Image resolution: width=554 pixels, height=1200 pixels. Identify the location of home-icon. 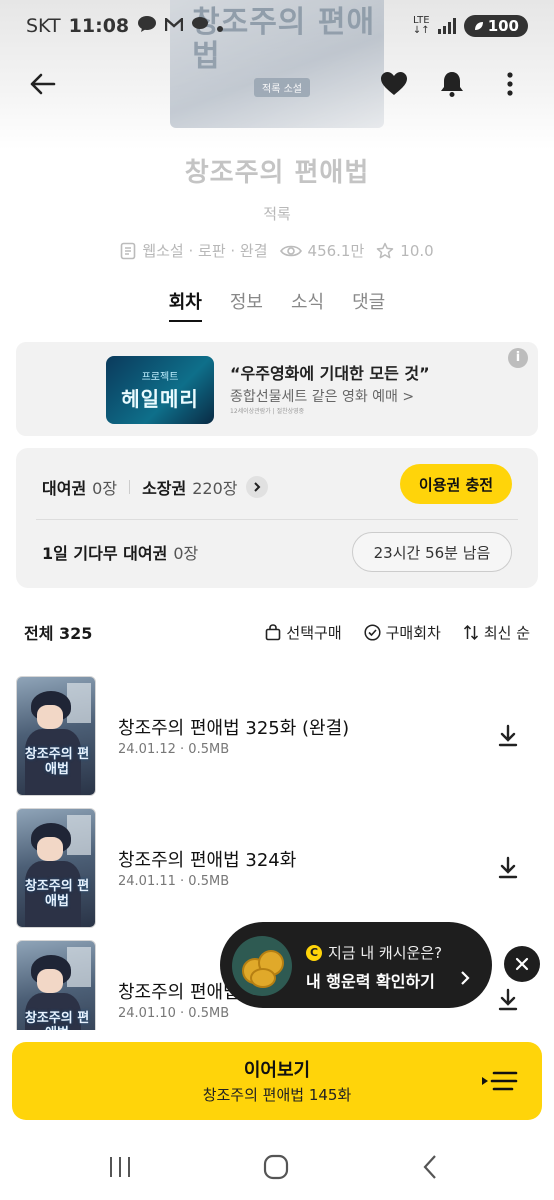
(276, 1167).